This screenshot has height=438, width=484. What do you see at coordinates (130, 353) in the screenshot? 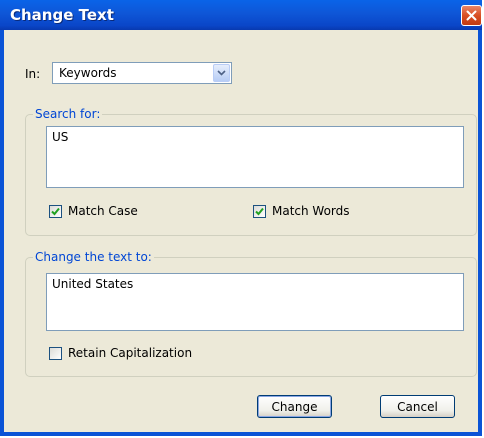
I see `retain-capitalization-label: Retain Capitalization` at bounding box center [130, 353].